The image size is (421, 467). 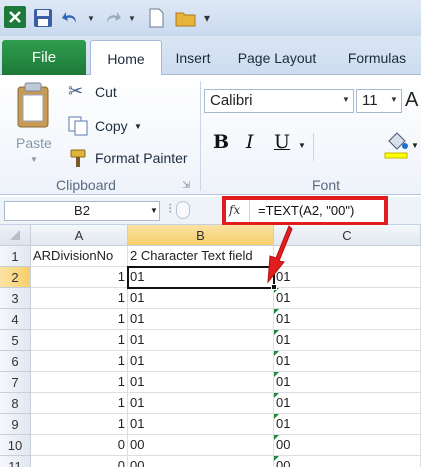 I want to click on callout-arrow, so click(x=280, y=254).